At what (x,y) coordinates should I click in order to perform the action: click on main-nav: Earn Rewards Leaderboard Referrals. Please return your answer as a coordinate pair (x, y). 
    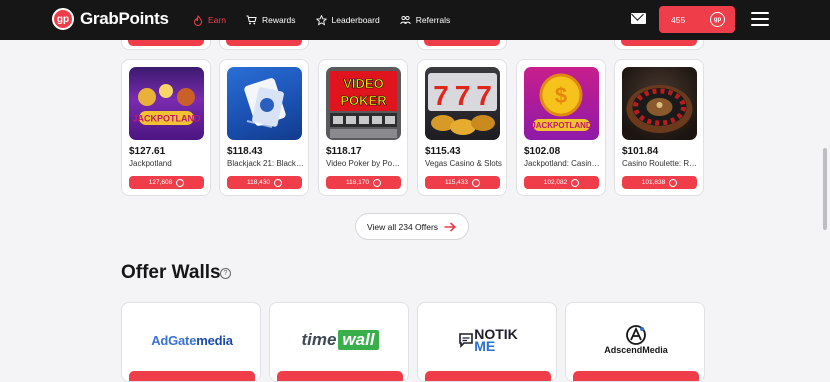
    Looking at the image, I should click on (331, 20).